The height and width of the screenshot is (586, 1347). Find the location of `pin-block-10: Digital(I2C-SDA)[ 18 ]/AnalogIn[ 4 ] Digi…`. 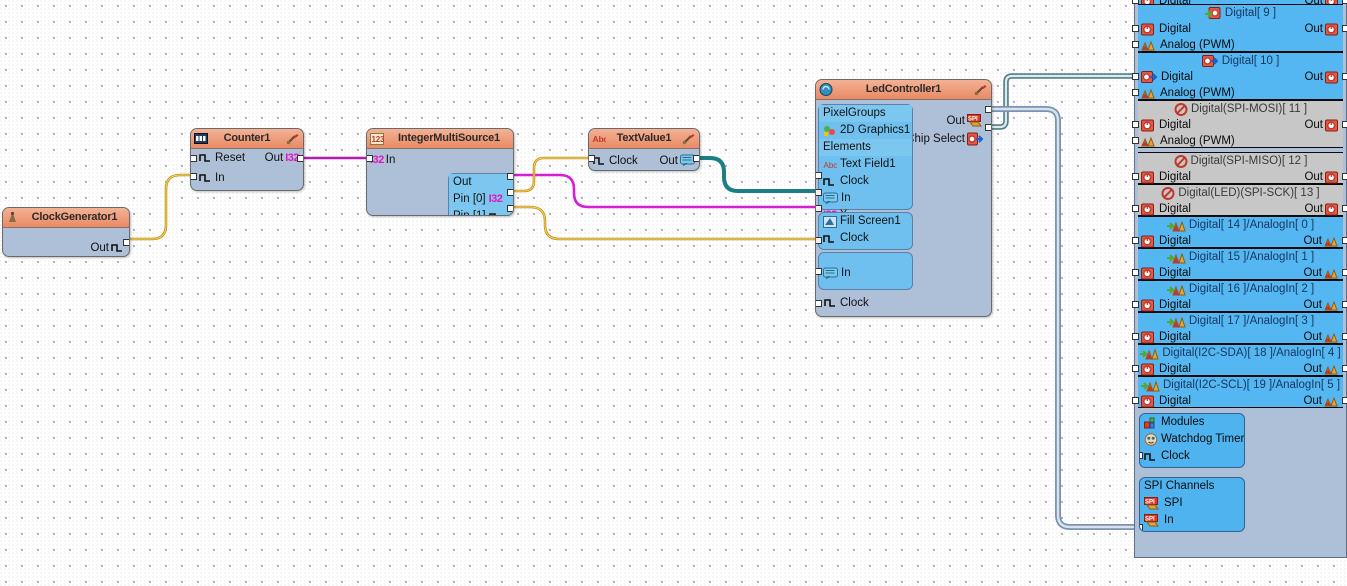

pin-block-10: Digital(I2C-SDA)[ 18 ]/AnalogIn[ 4 ] Digi… is located at coordinates (1239, 360).